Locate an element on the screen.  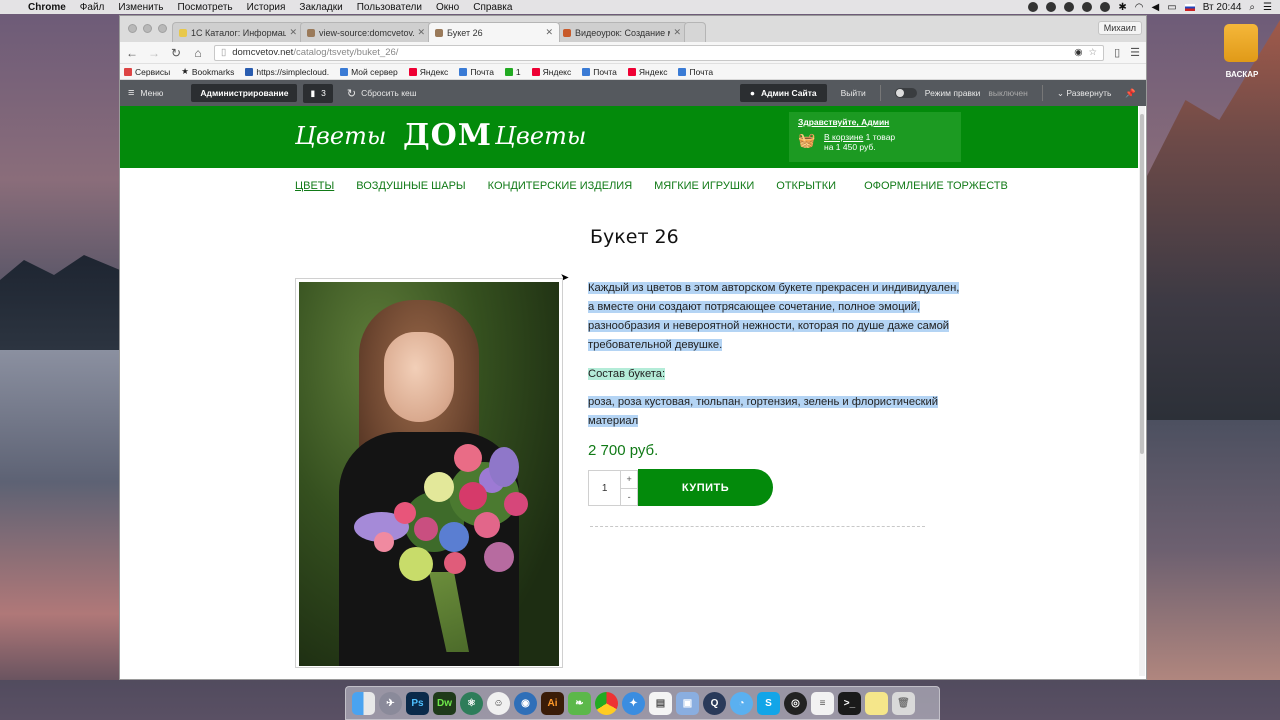
messages-icon: ◔ is located at coordinates (741, 703).